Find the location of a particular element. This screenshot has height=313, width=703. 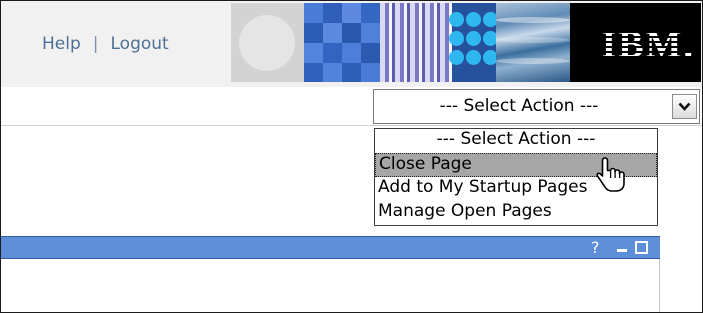

banner-gray-circle is located at coordinates (267, 42).